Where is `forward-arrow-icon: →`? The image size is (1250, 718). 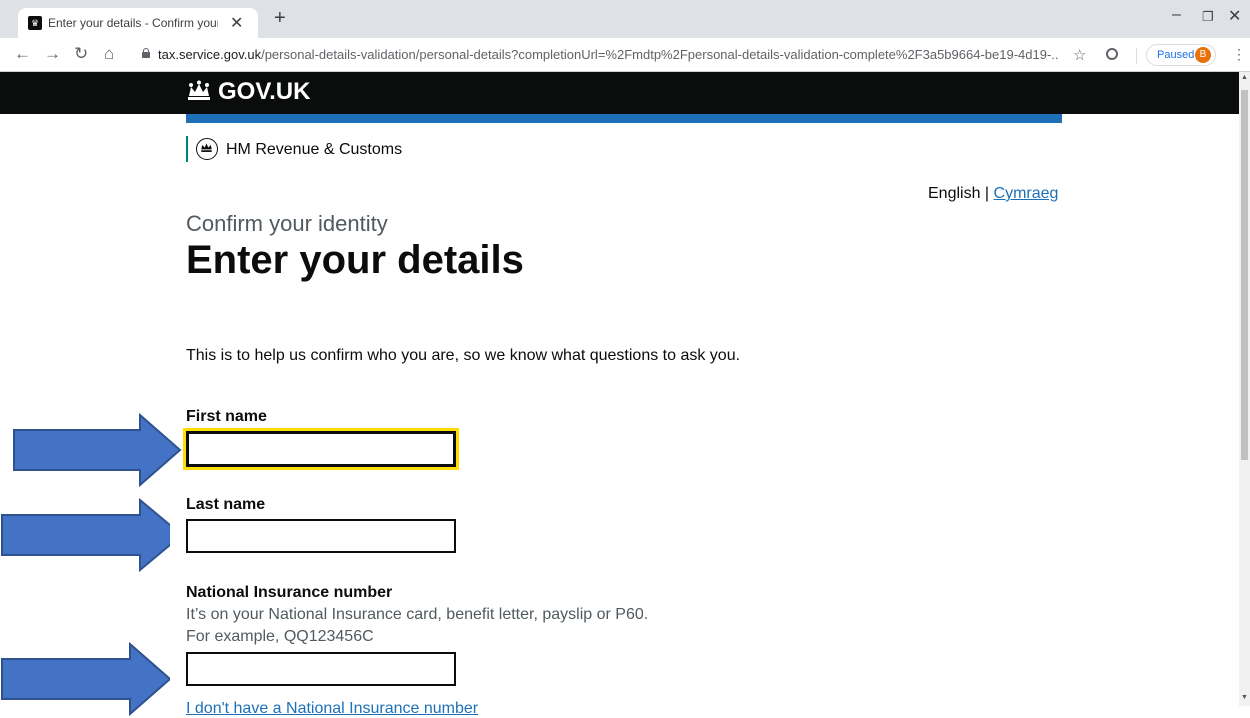 forward-arrow-icon: → is located at coordinates (52, 54).